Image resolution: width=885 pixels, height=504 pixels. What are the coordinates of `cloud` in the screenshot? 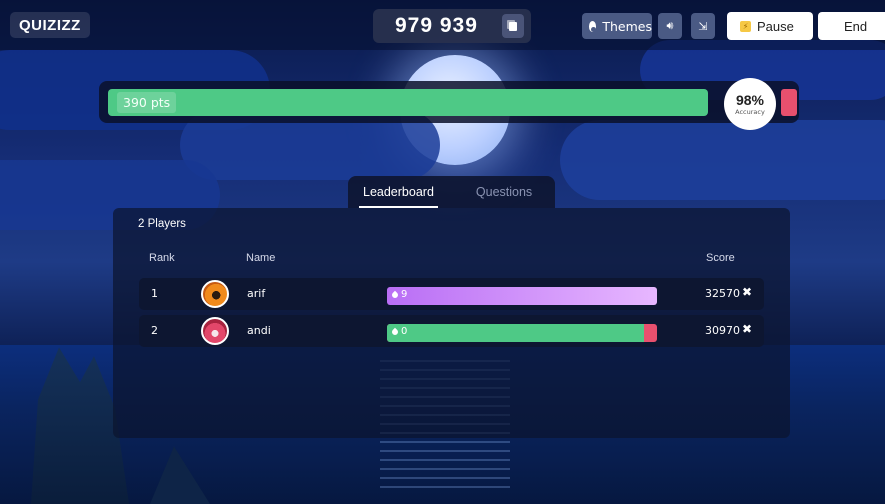 It's located at (722, 160).